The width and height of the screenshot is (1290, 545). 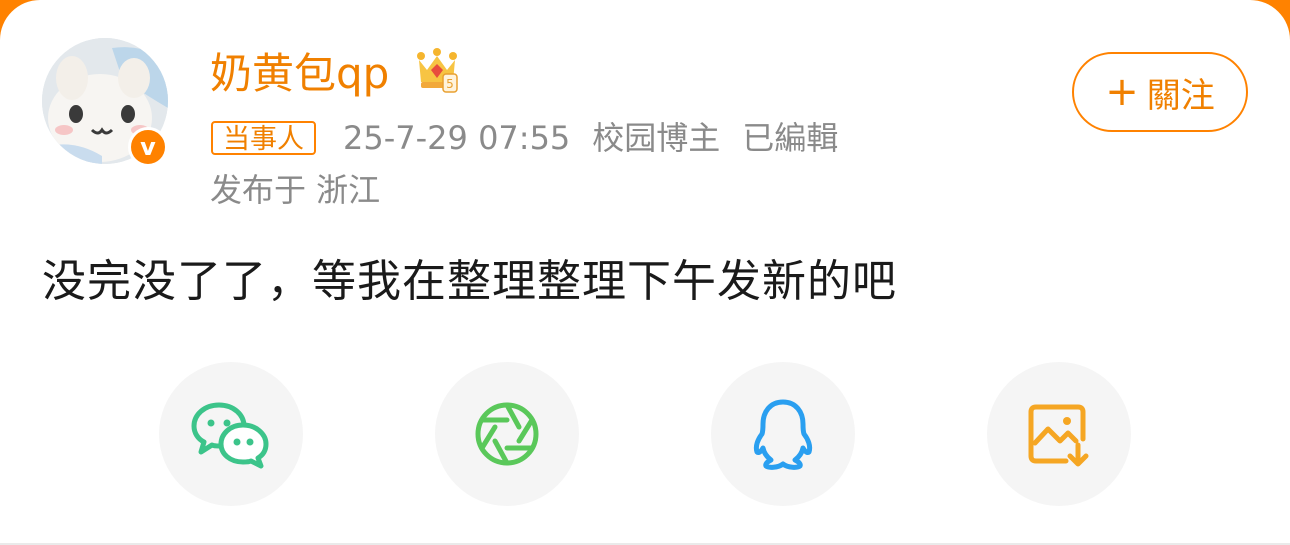 I want to click on verified-badge-icon: v, so click(x=148, y=147).